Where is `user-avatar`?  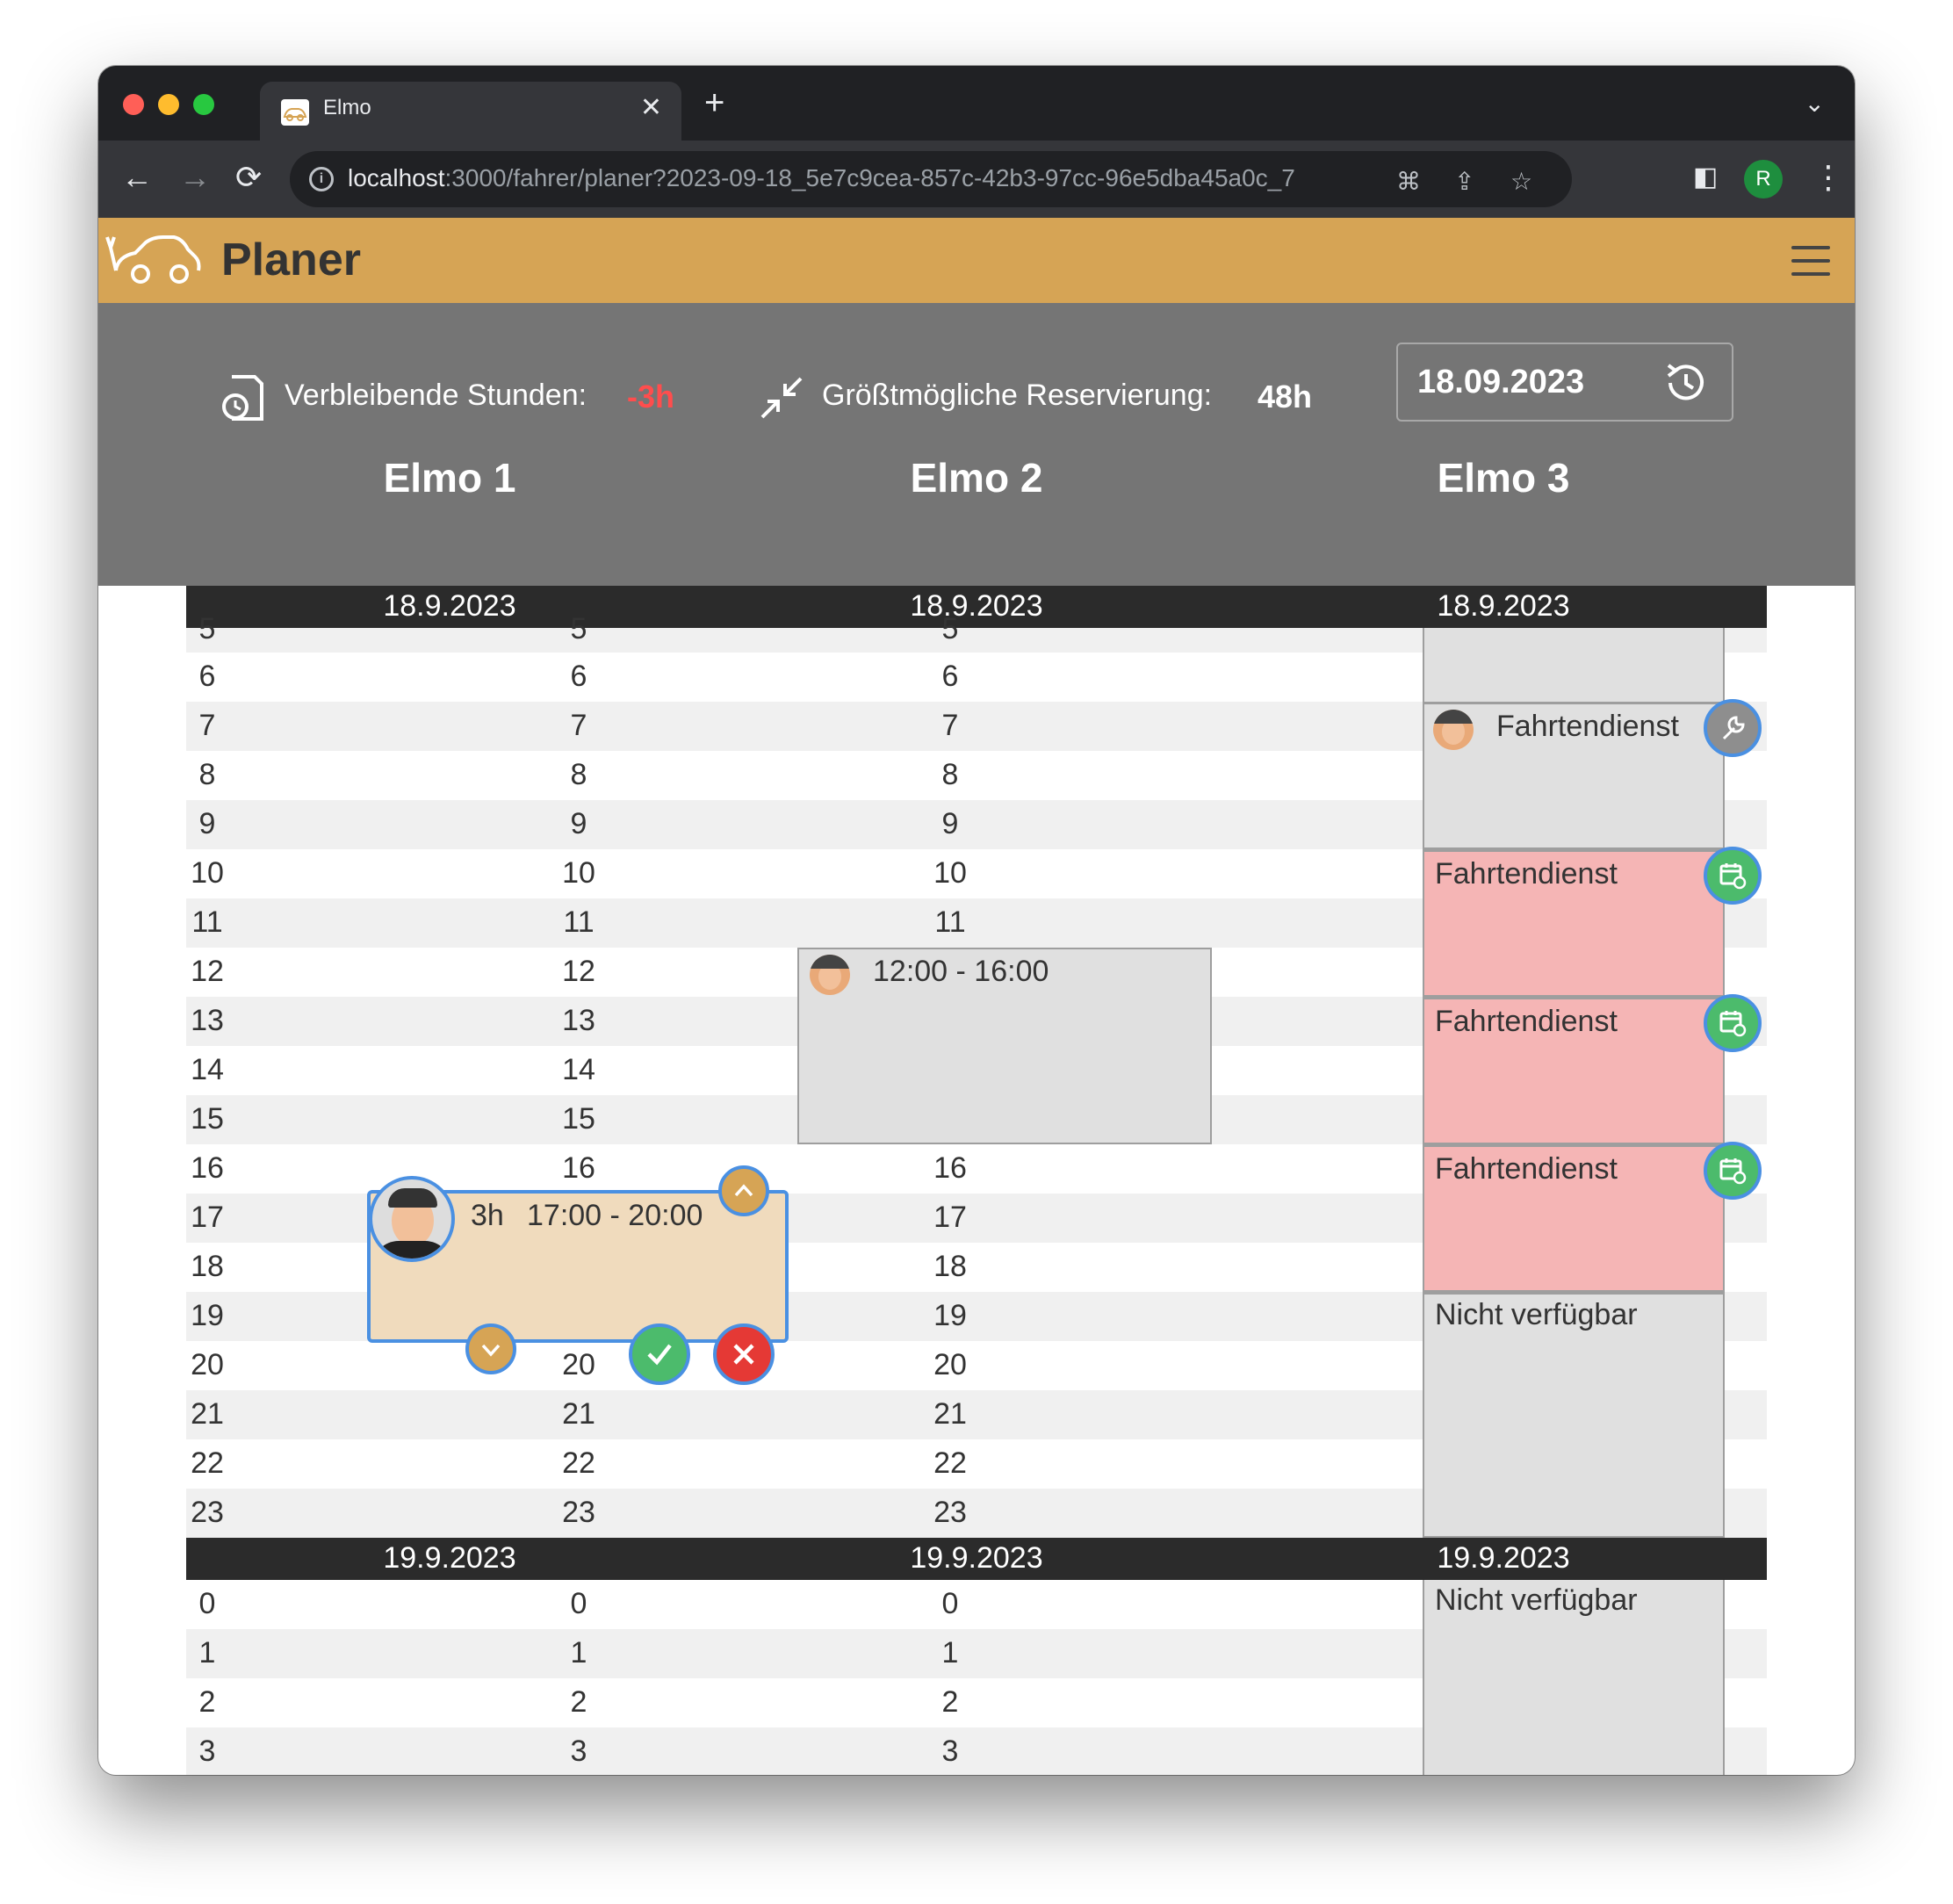
user-avatar is located at coordinates (1453, 730).